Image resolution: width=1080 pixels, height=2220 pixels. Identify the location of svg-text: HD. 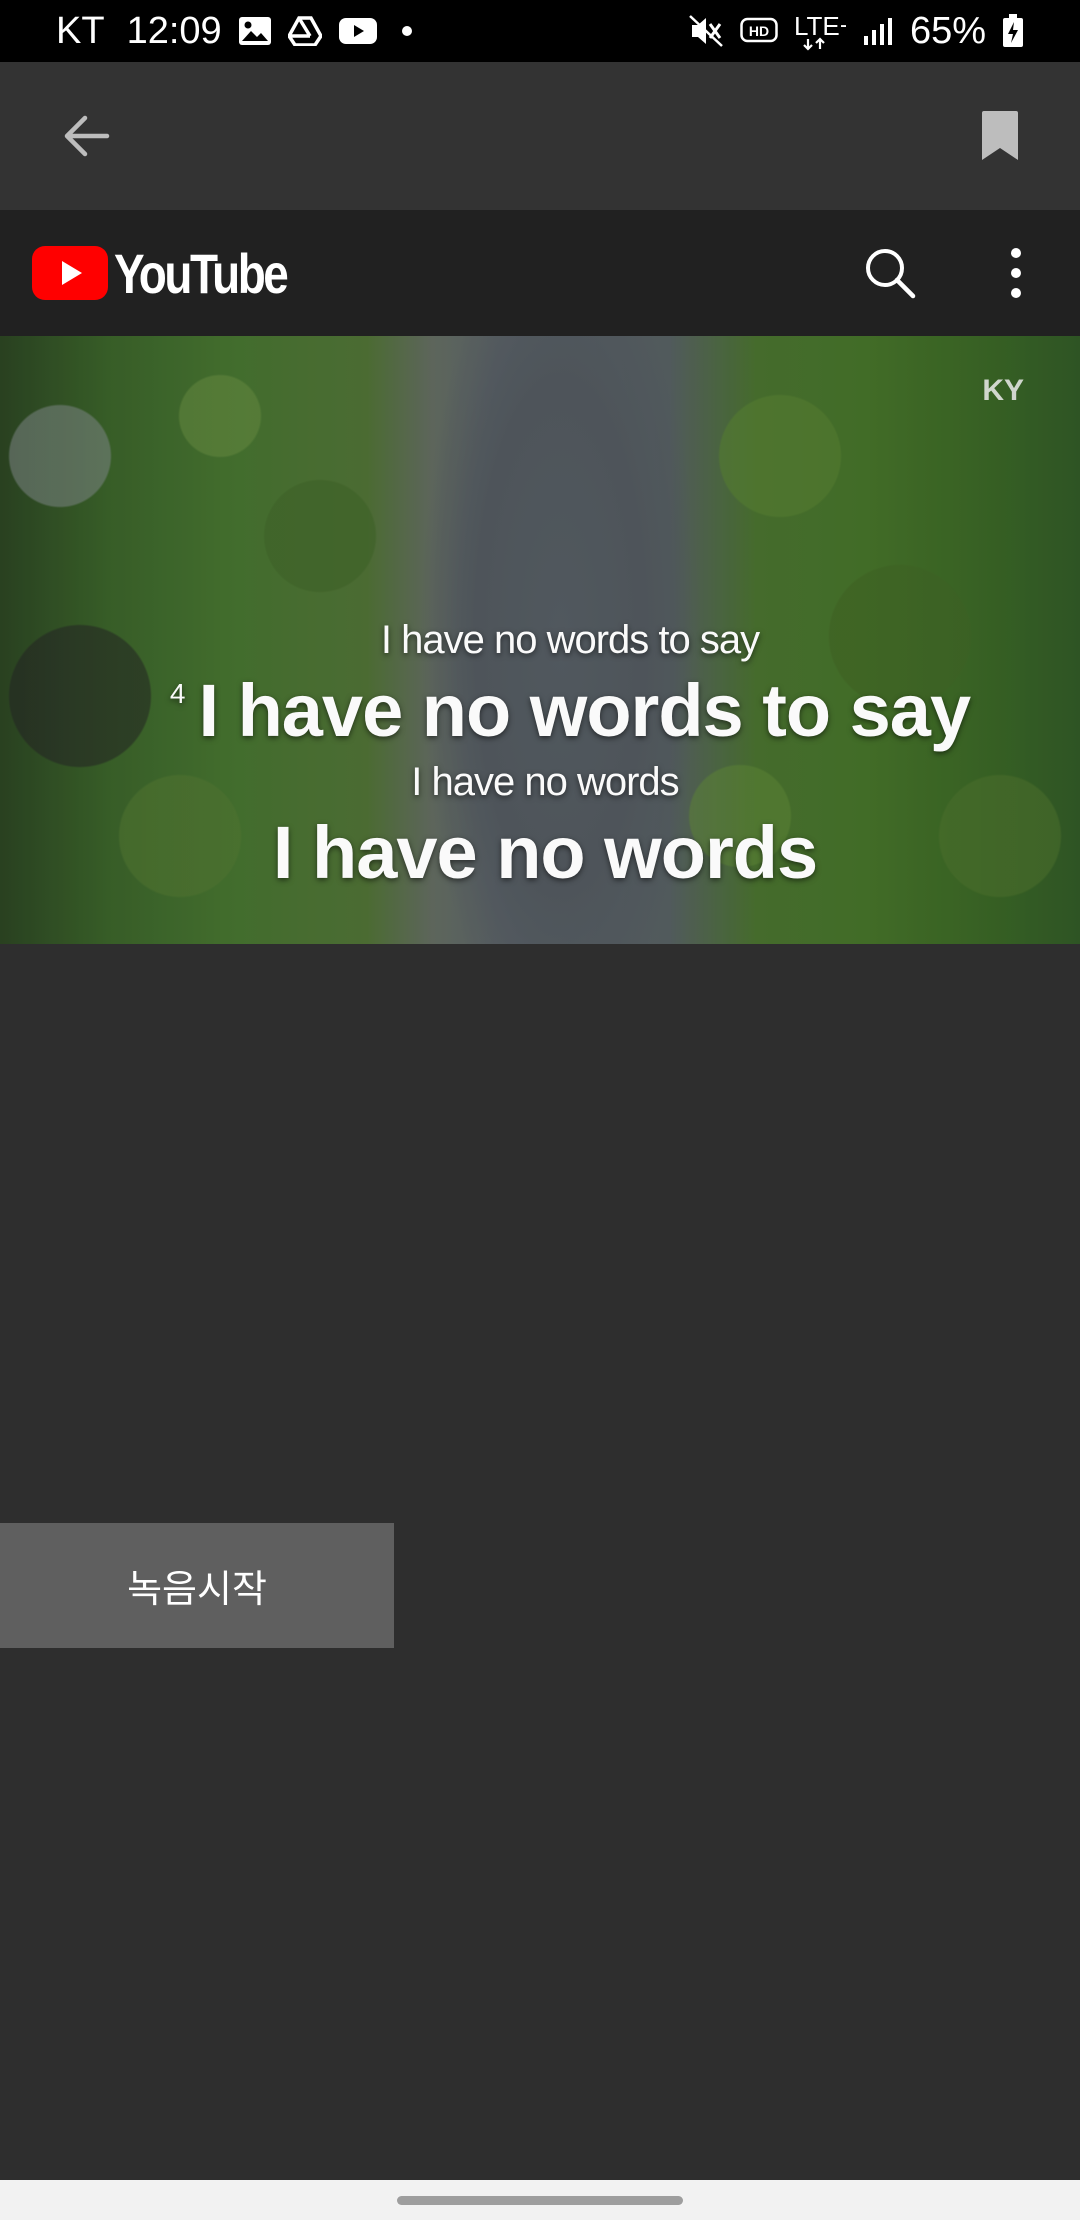
(759, 31).